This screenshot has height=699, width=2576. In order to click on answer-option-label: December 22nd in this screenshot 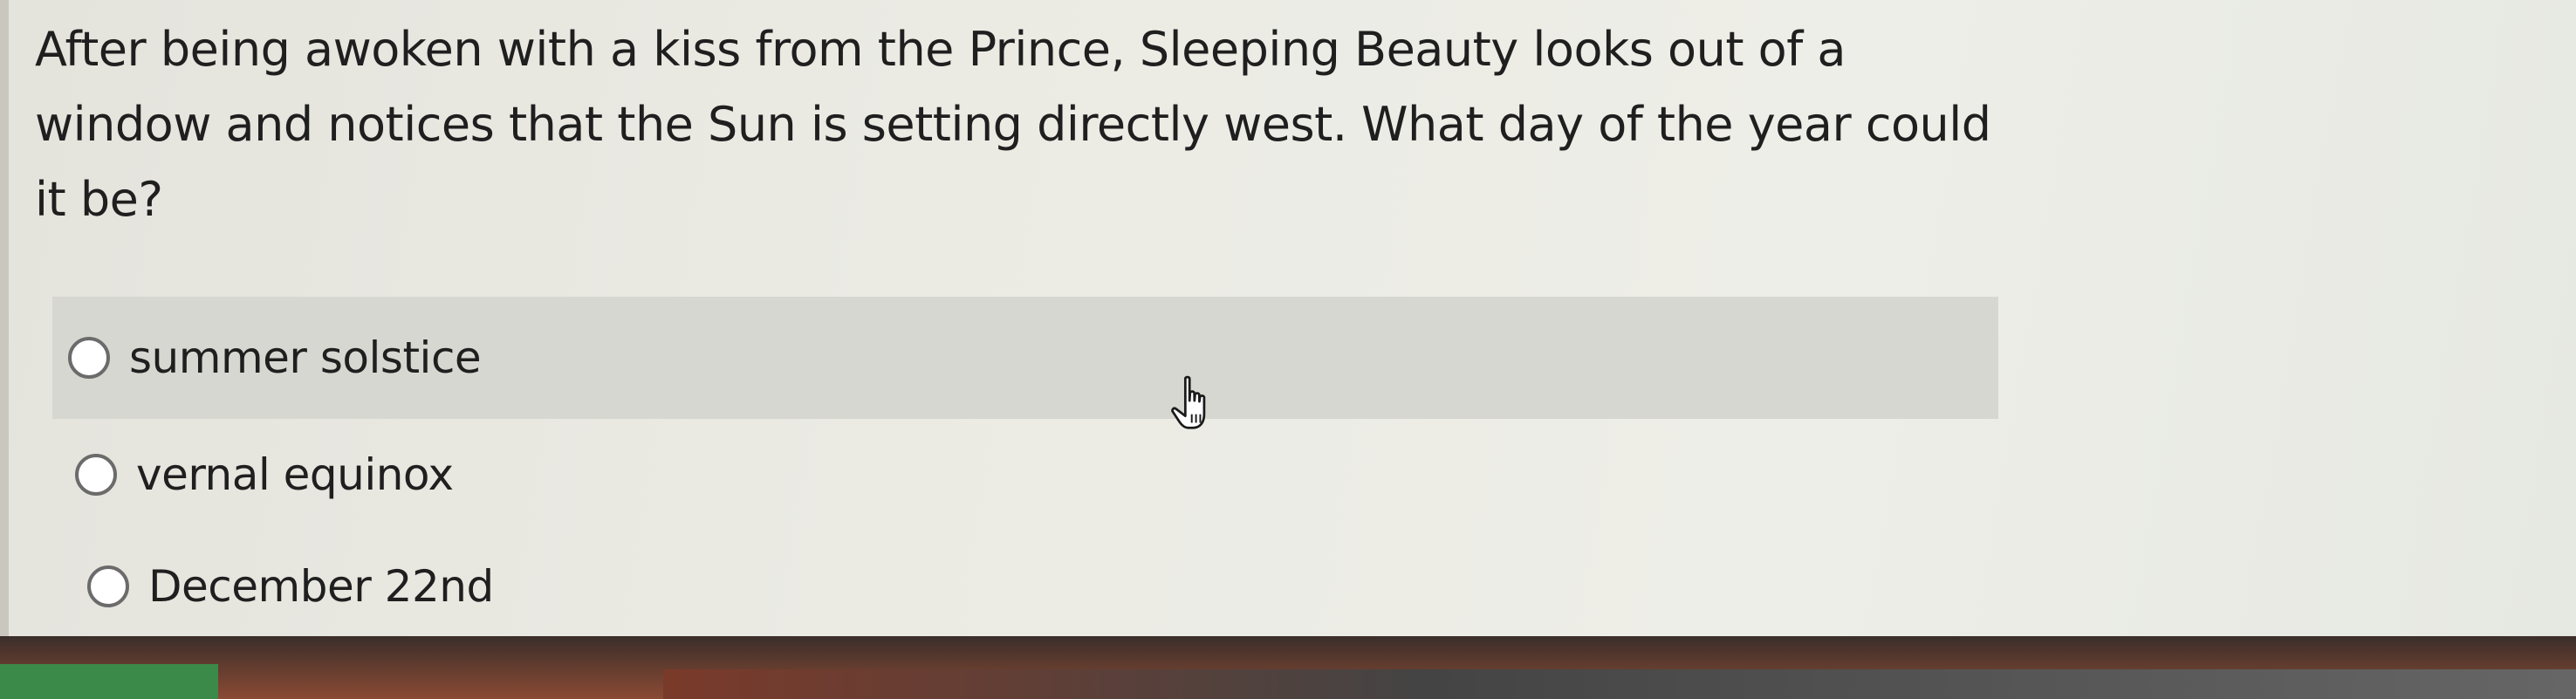, I will do `click(321, 587)`.